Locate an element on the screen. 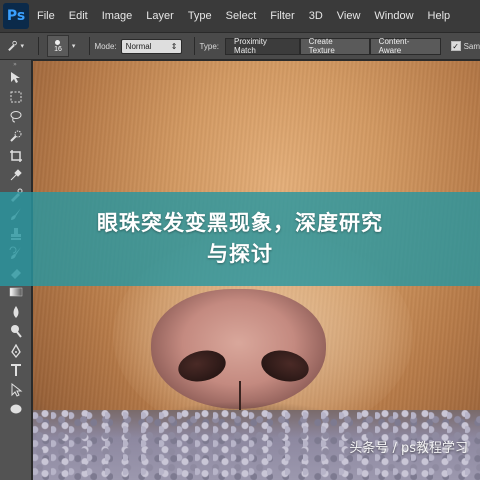 The image size is (480, 480). pen-tool is located at coordinates (15, 351).